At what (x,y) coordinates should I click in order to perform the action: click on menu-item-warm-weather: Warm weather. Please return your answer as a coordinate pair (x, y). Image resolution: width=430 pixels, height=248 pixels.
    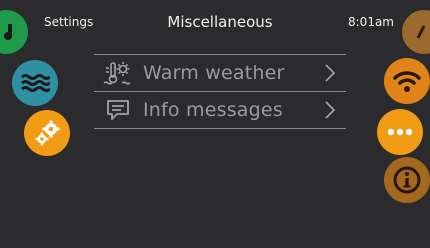
    Looking at the image, I should click on (220, 73).